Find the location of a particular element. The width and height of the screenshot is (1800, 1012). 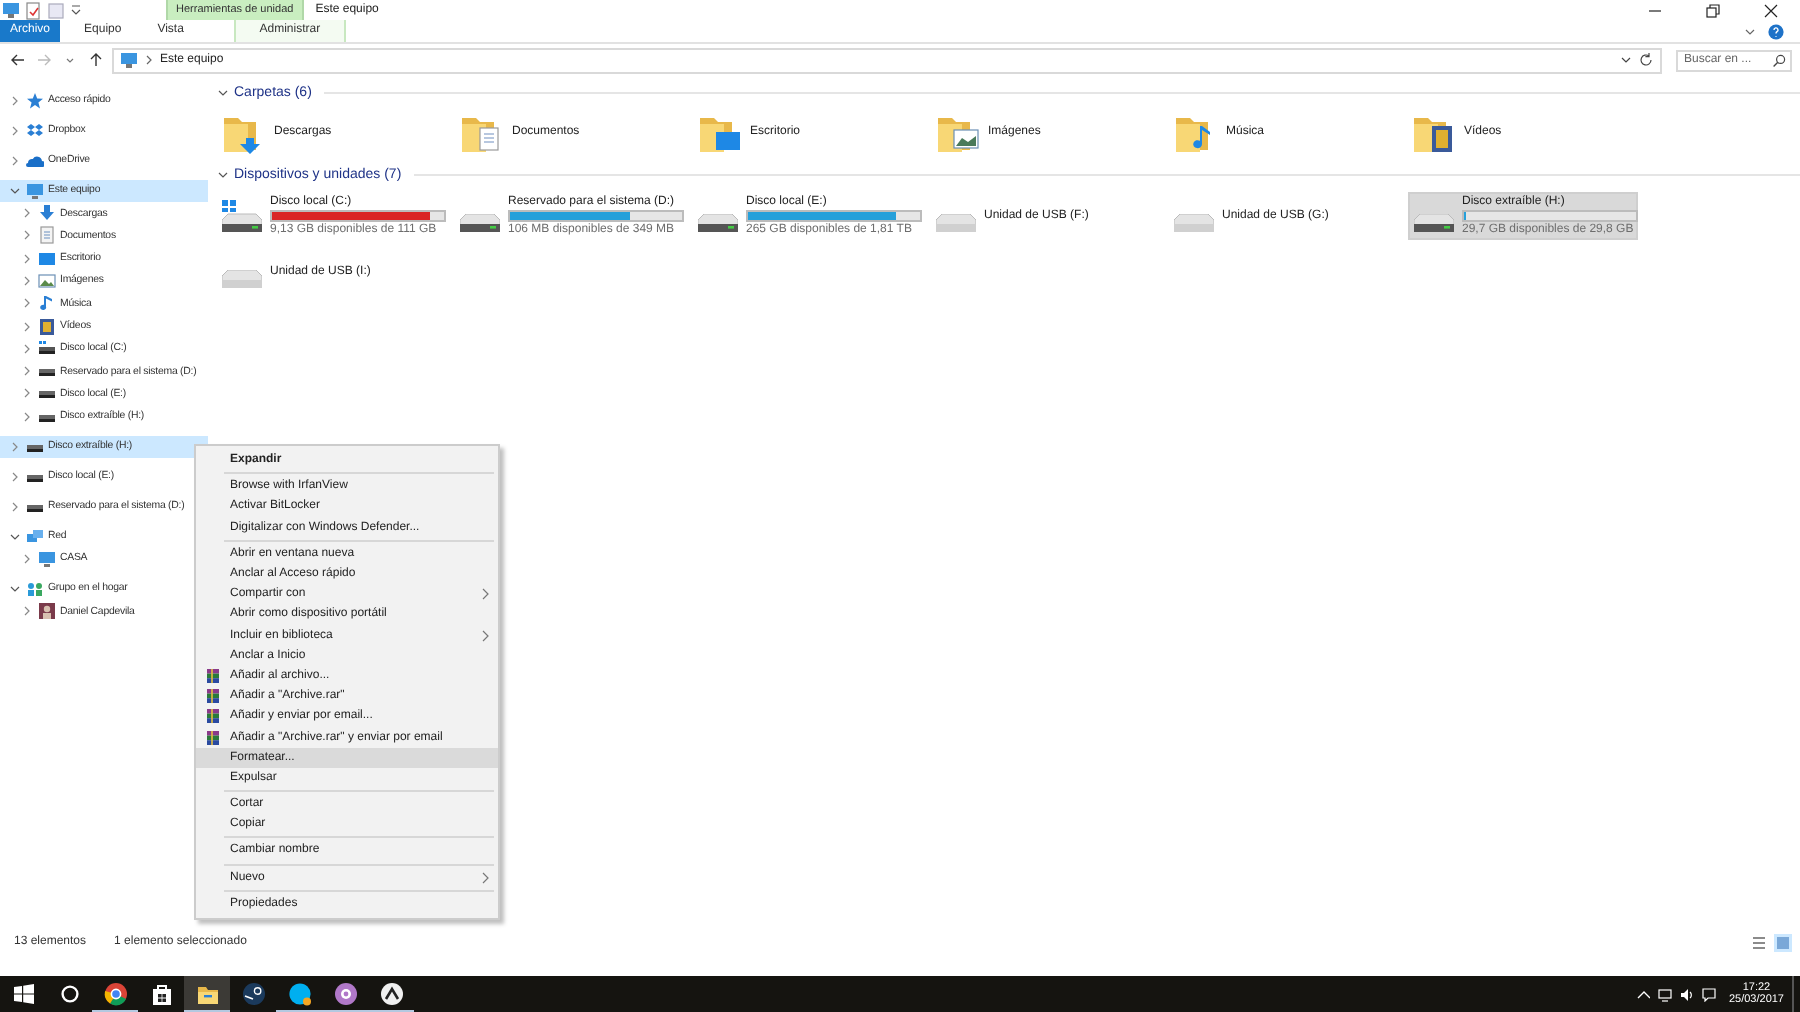

people-icon is located at coordinates (34, 588).